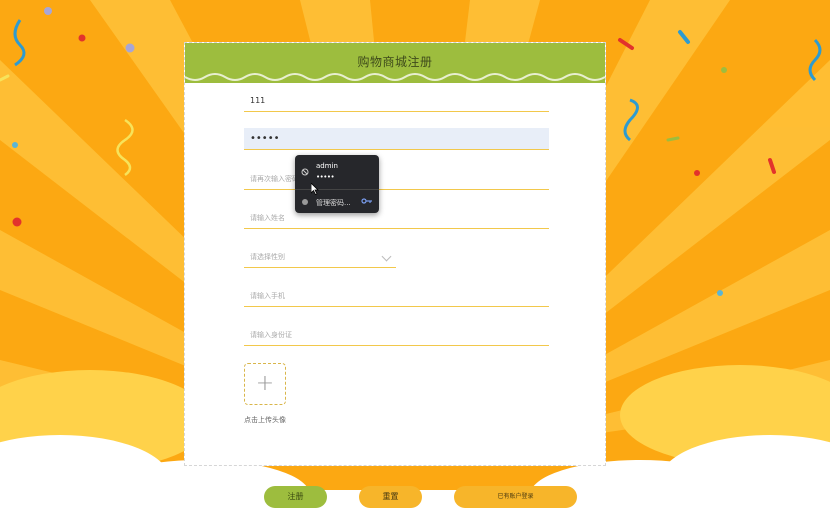 Image resolution: width=830 pixels, height=510 pixels. What do you see at coordinates (396, 335) in the screenshot?
I see `idcard-field: 请输入身份证` at bounding box center [396, 335].